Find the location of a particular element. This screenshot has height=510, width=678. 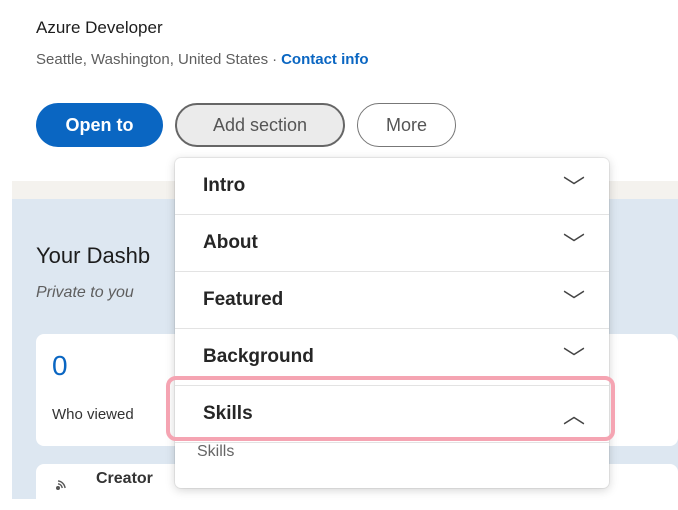

creator-mode-label: Creator is located at coordinates (124, 478).